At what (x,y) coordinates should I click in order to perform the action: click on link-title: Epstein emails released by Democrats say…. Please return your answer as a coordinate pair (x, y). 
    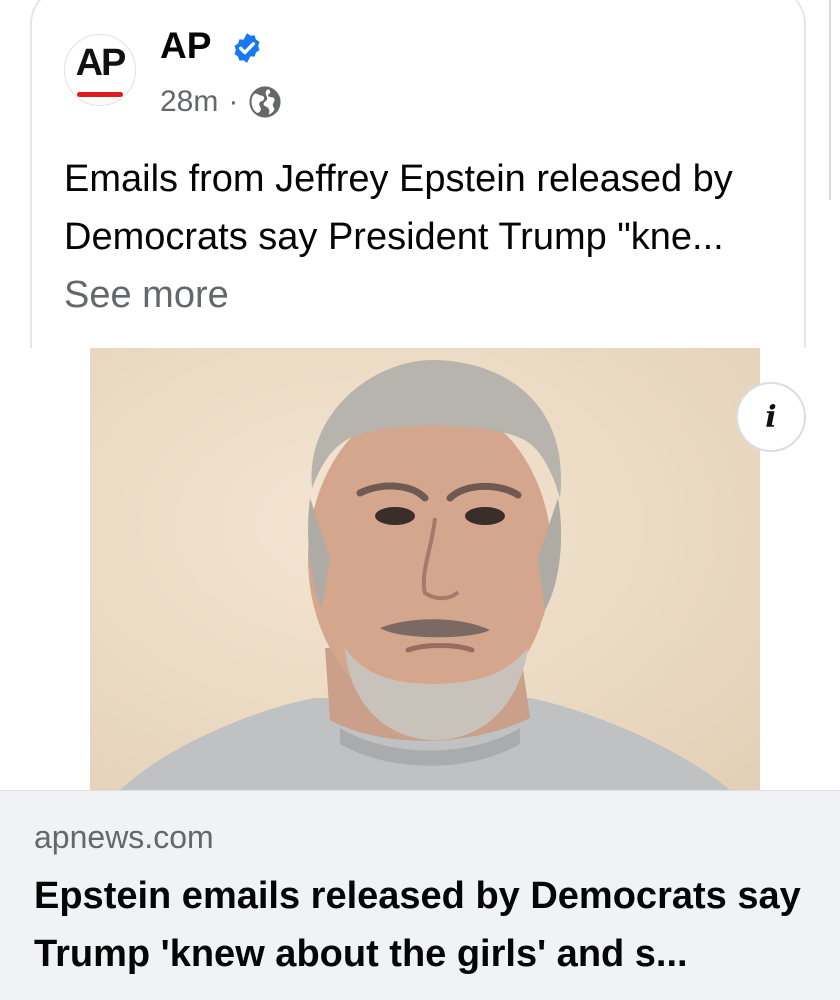
    Looking at the image, I should click on (417, 925).